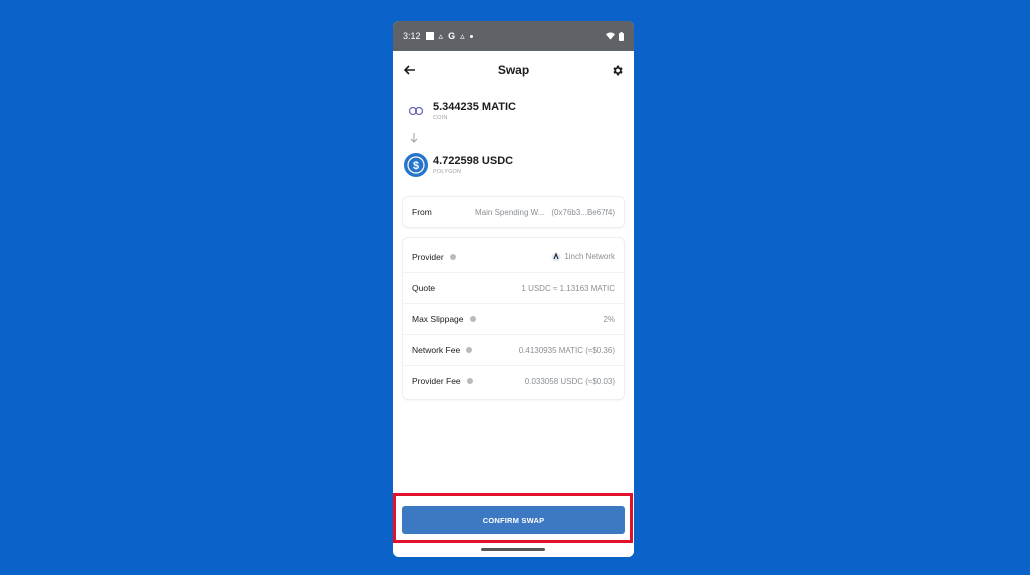 This screenshot has width=1030, height=575. I want to click on quote-row: Quote 1 USDC ≈ 1.13163 MATIC, so click(513, 287).